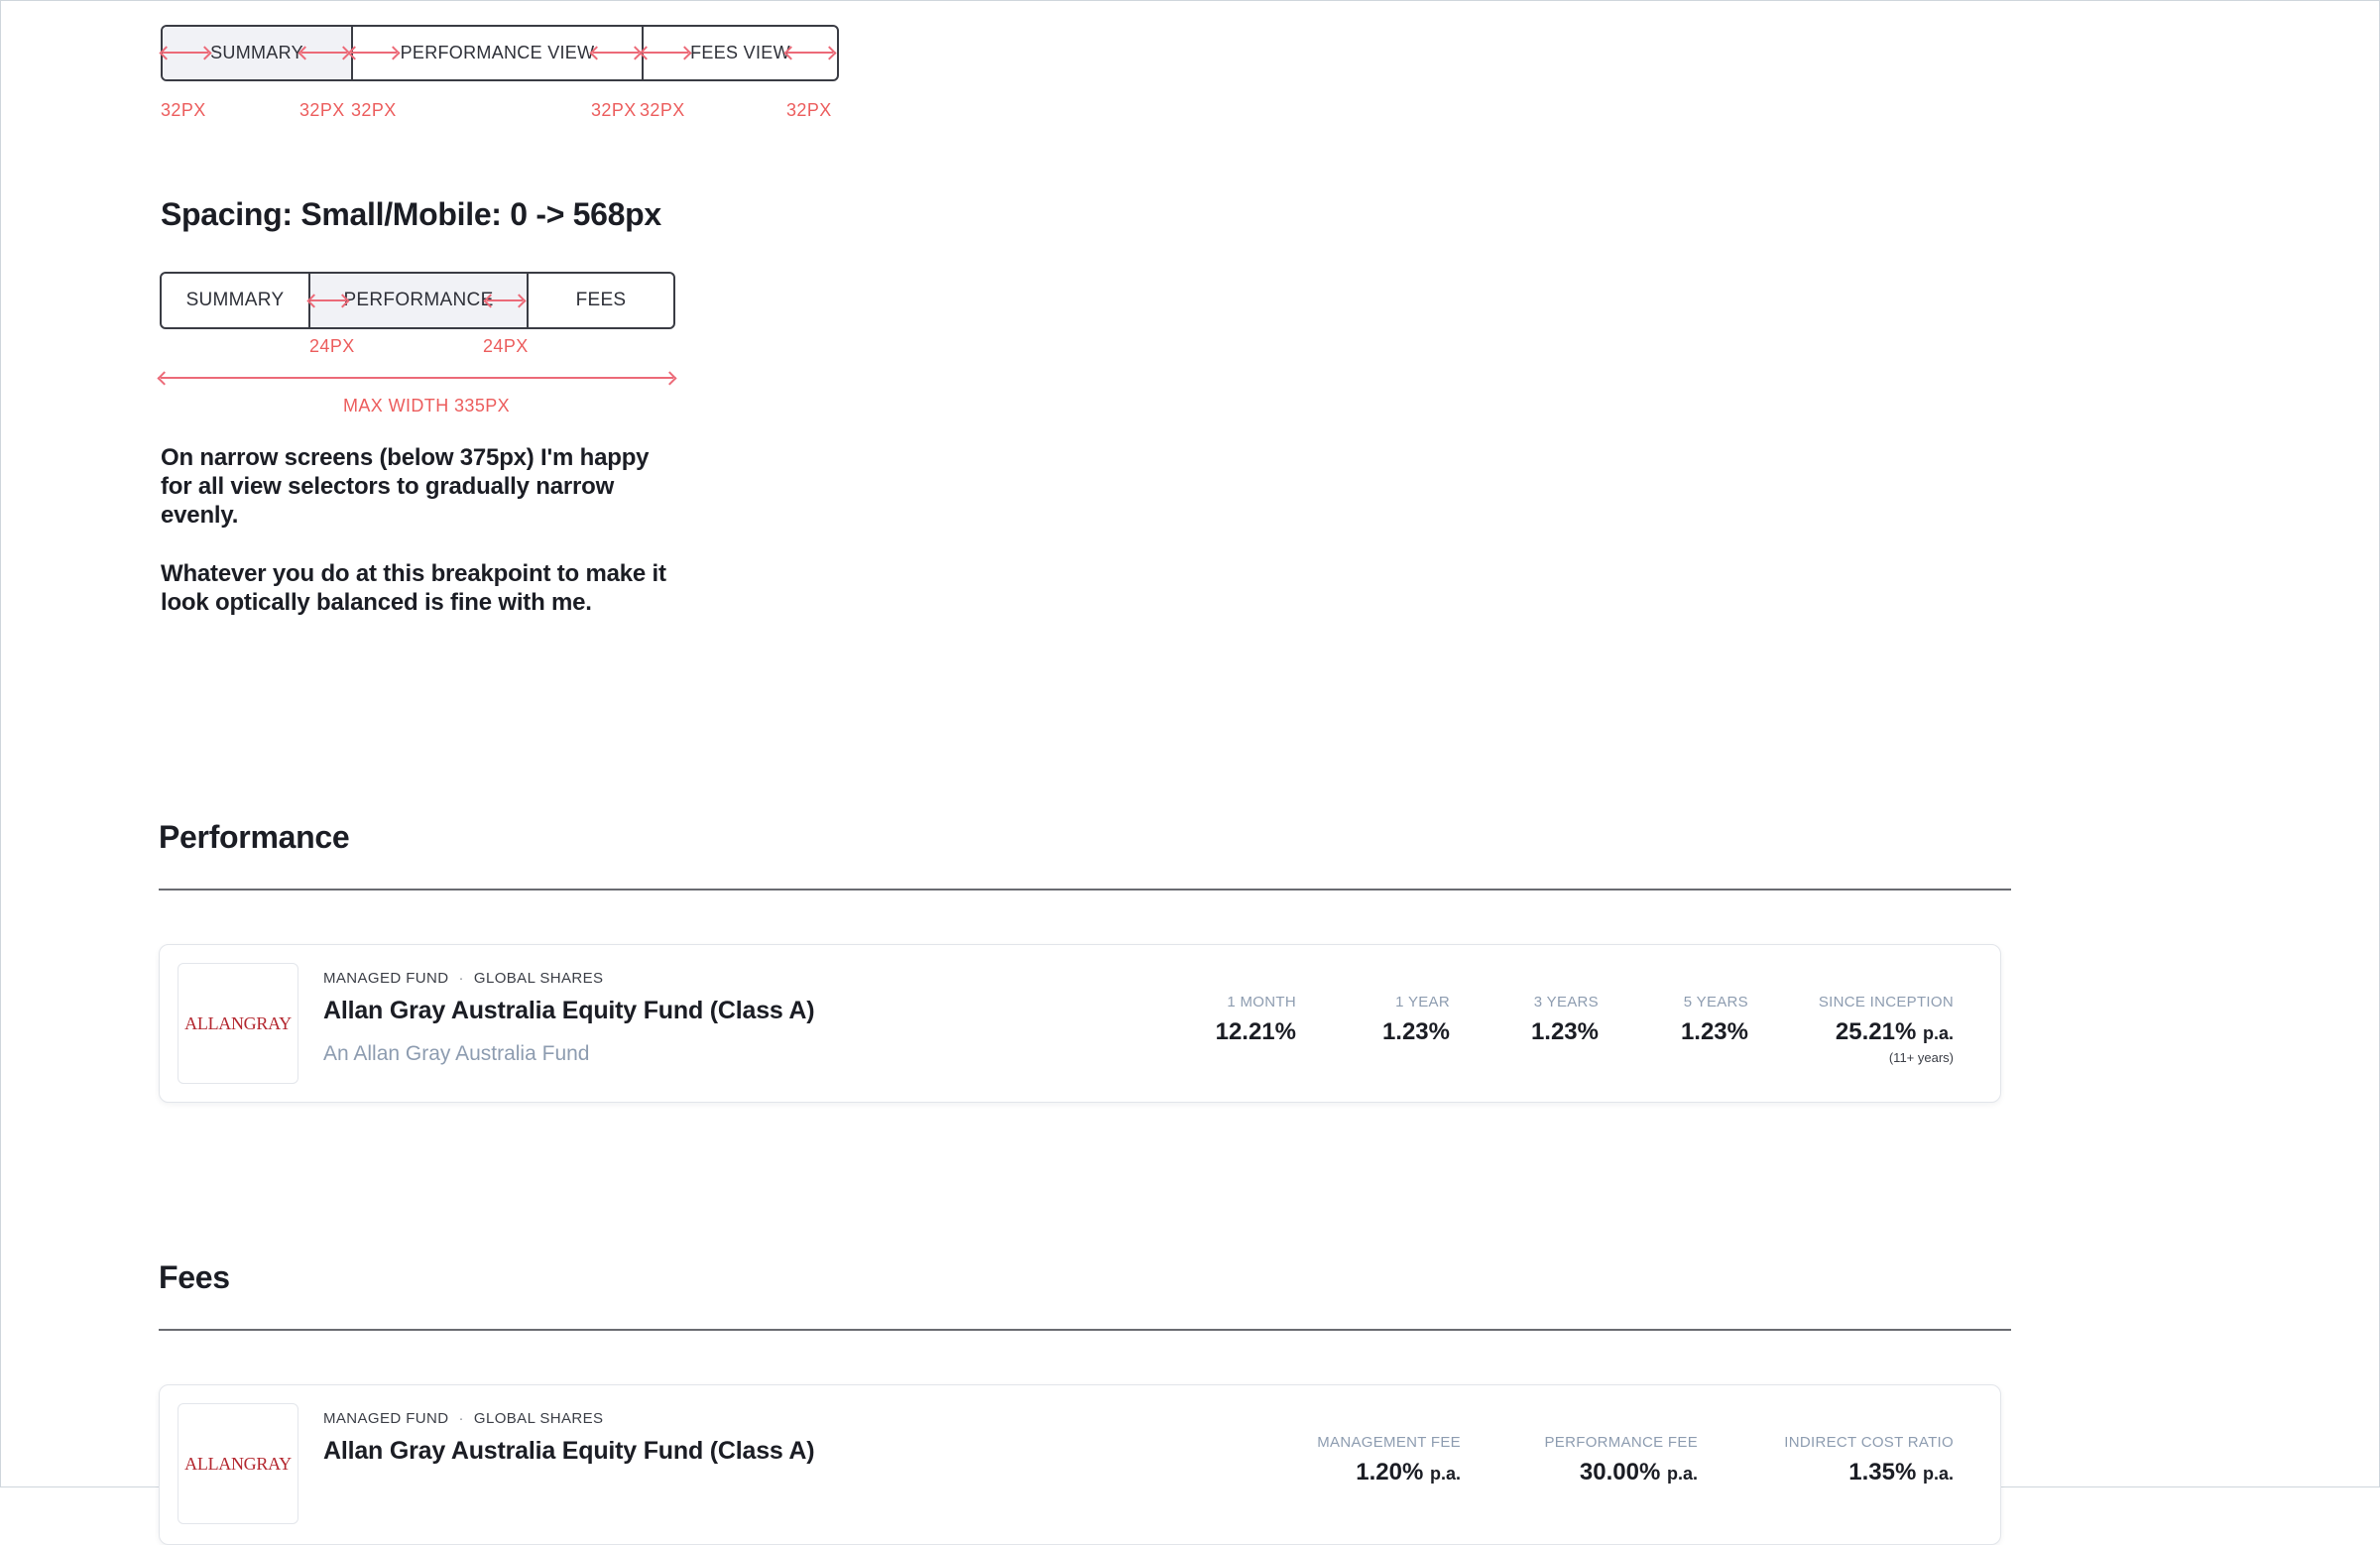 This screenshot has height=1545, width=2380. I want to click on metric-indirect-cost-ratio: INDIRECT COST RATIO 1.35% p.a., so click(1869, 1460).